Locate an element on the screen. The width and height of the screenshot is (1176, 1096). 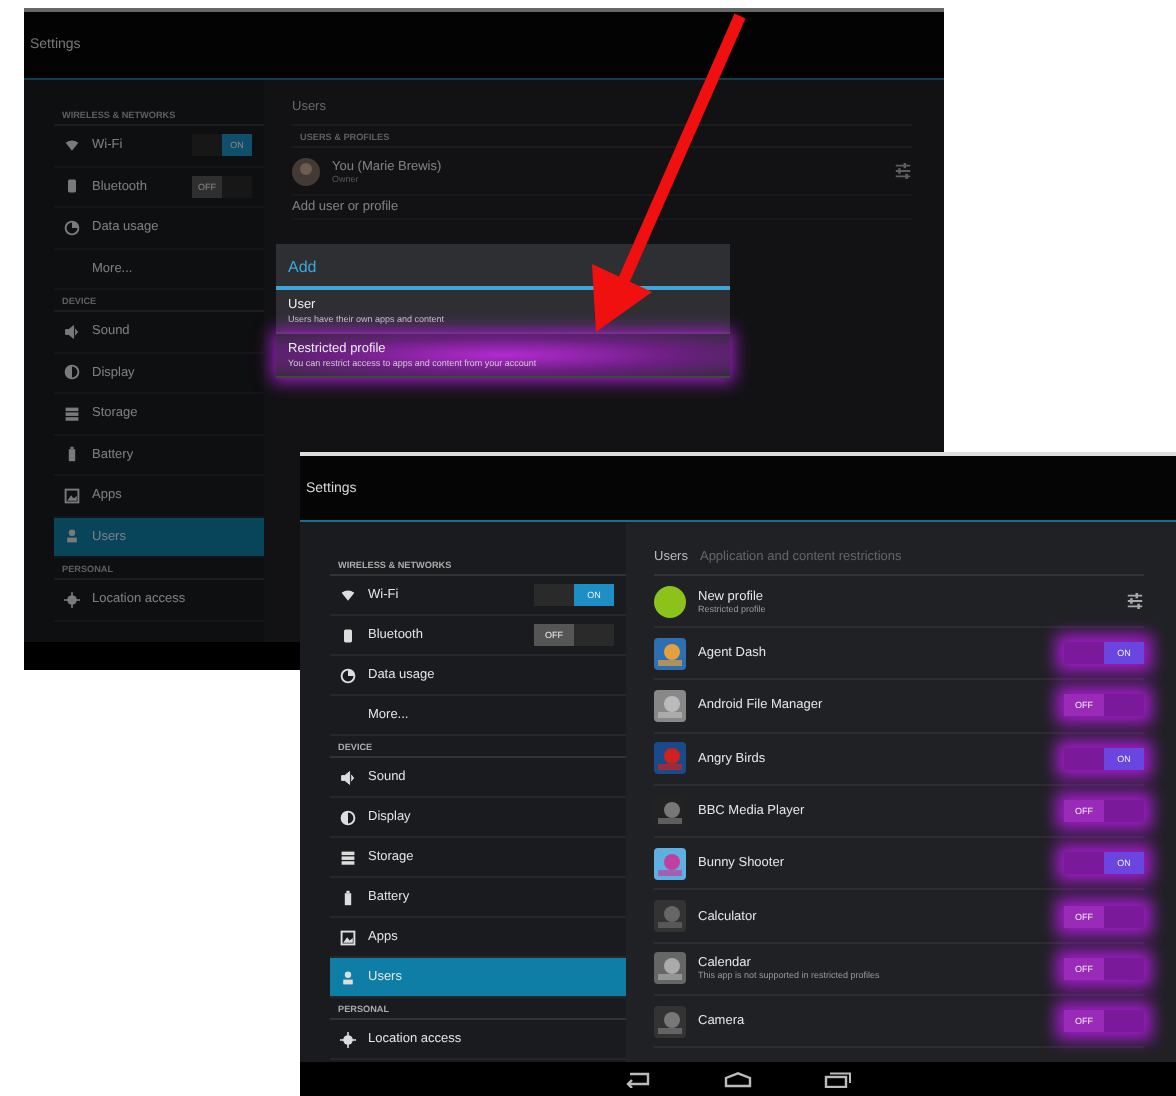
home-icon is located at coordinates (738, 1079).